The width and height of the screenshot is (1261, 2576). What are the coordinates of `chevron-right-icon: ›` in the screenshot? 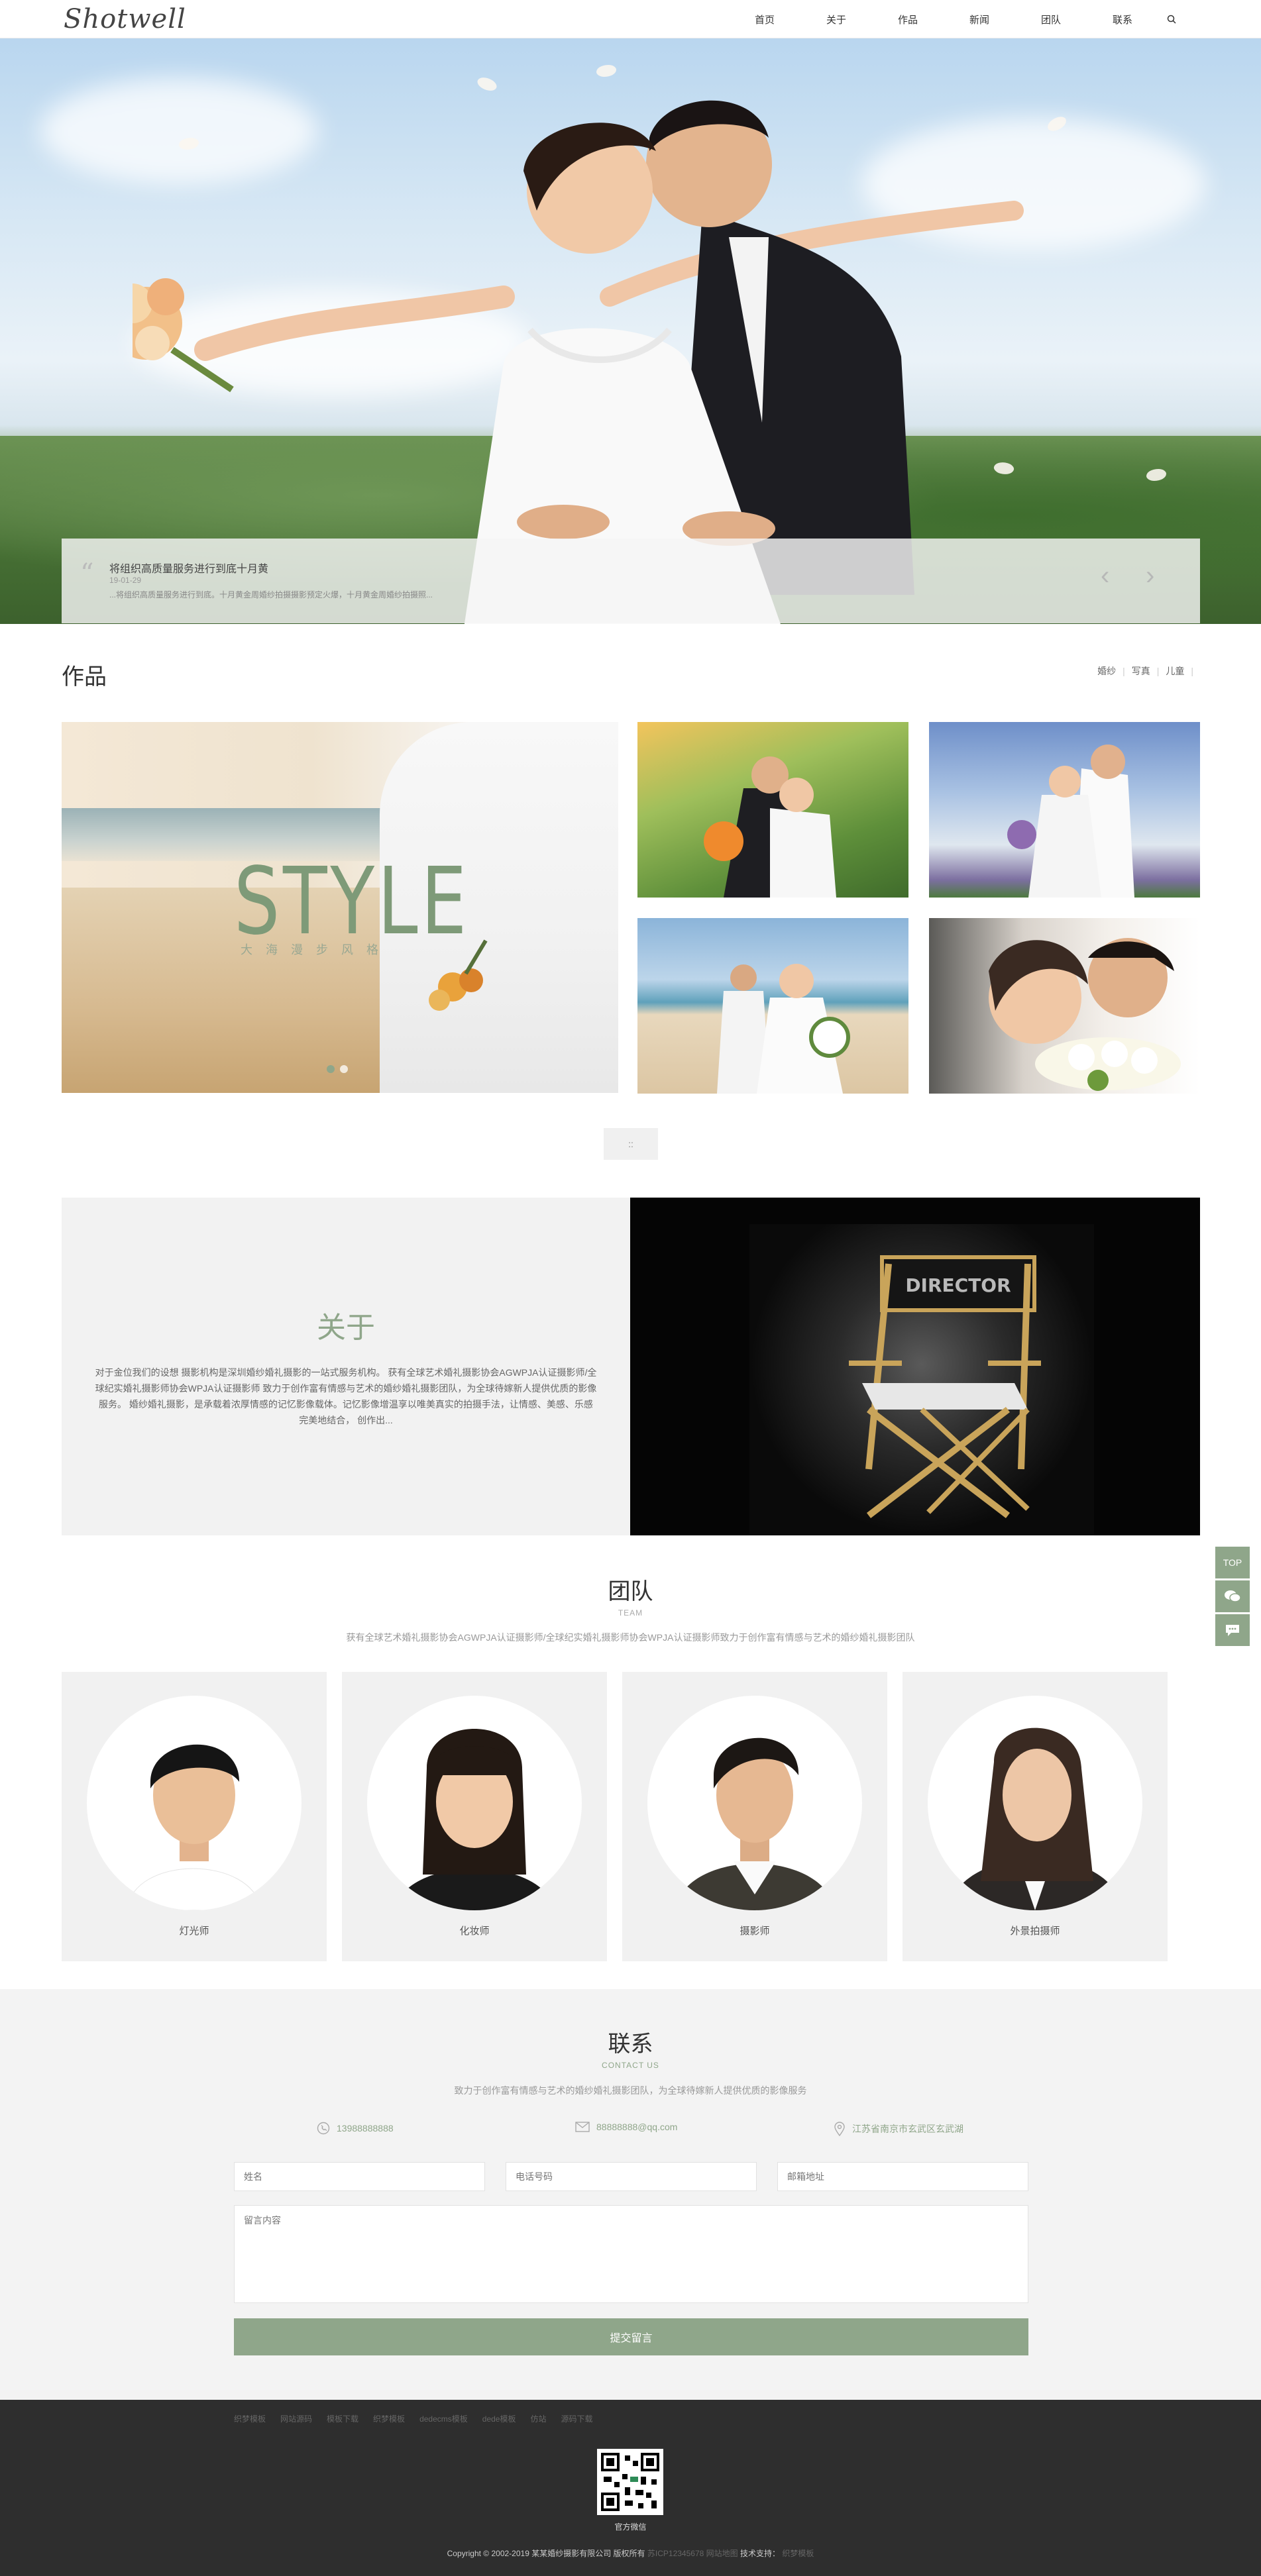 It's located at (1150, 575).